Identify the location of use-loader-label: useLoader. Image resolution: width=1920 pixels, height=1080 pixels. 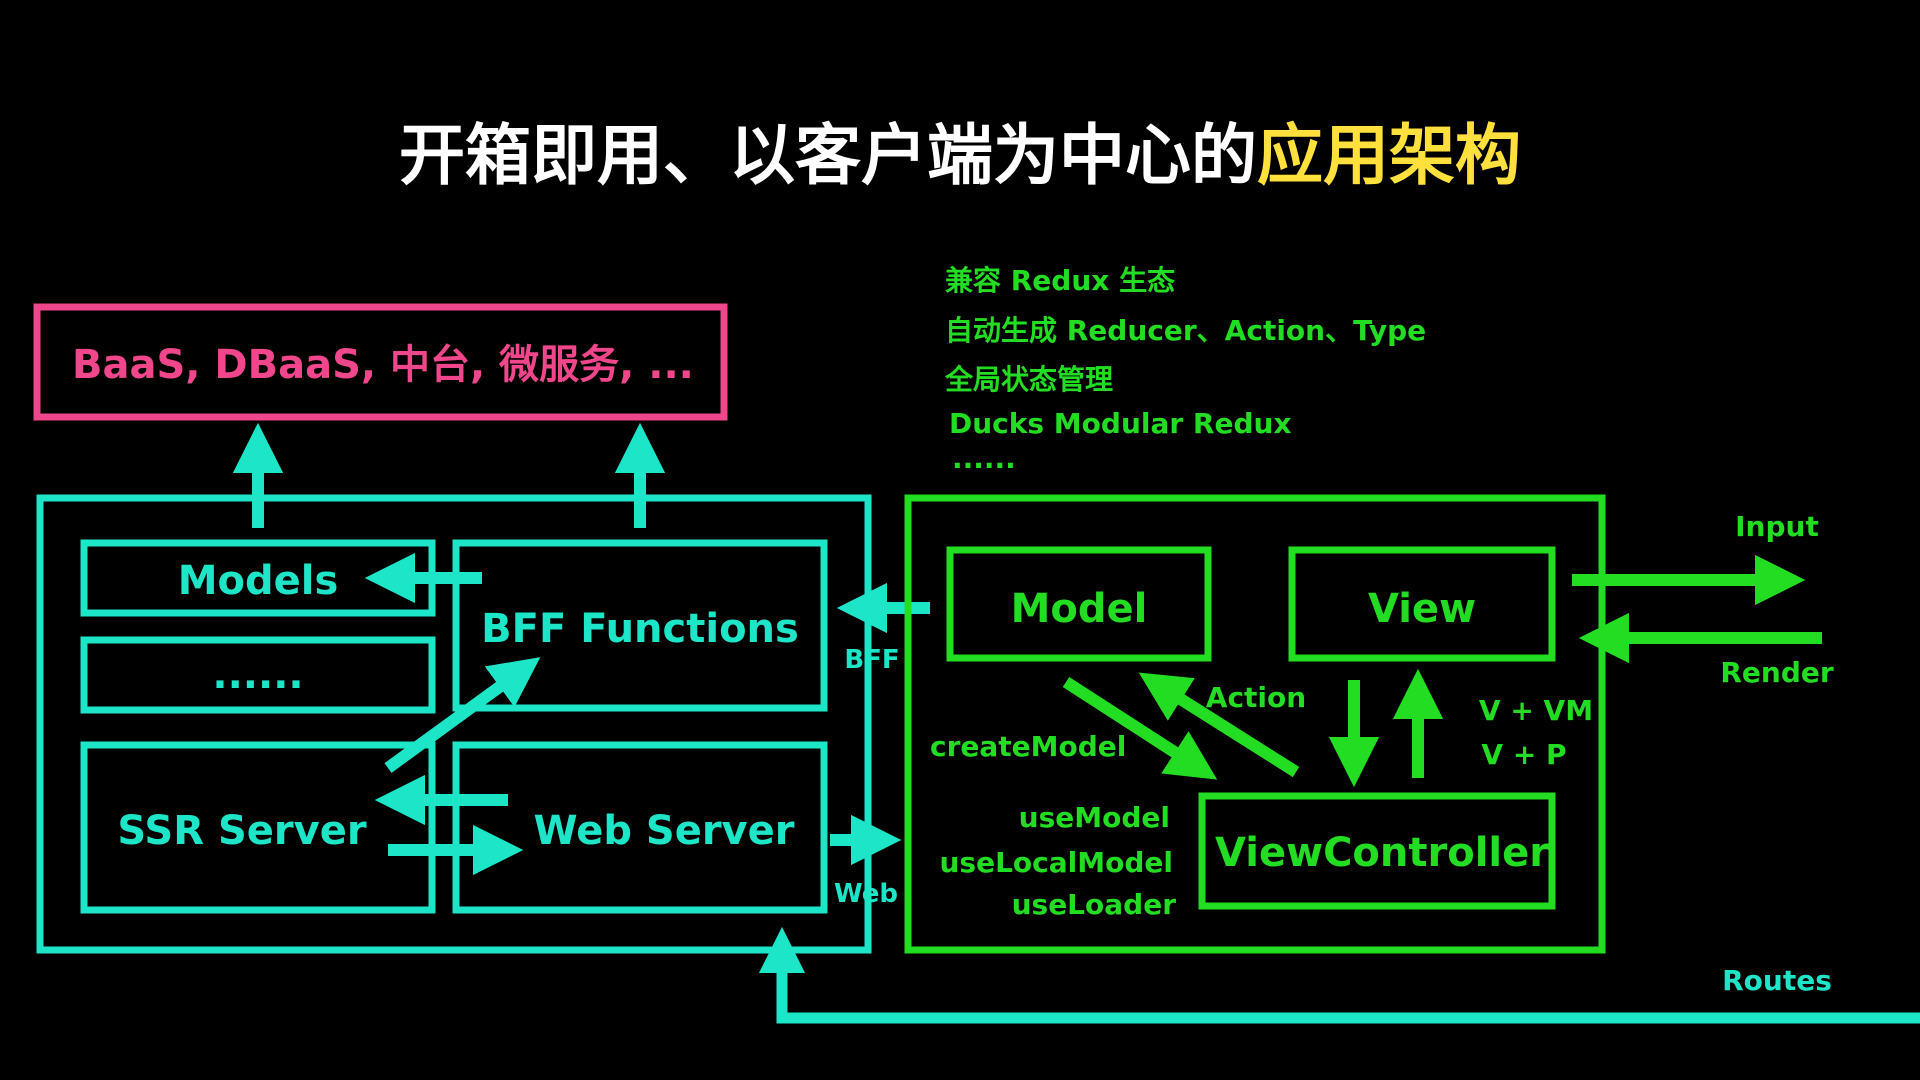
(1094, 904).